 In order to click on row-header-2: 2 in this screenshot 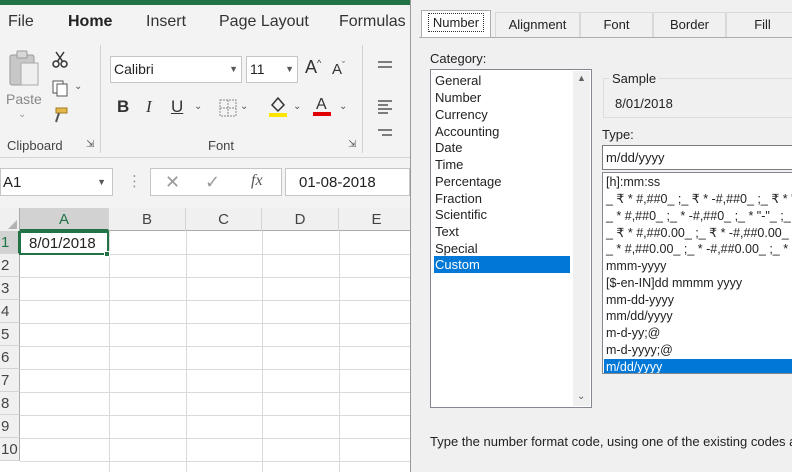, I will do `click(10, 265)`.